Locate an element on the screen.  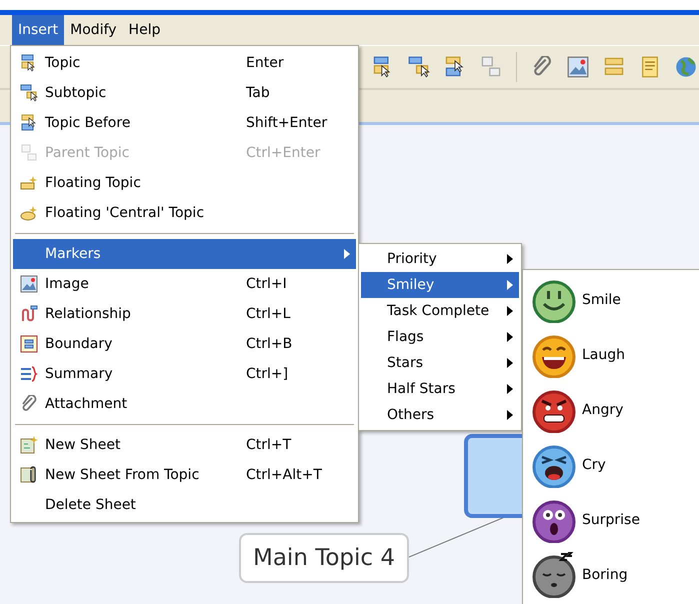
boundary-icon is located at coordinates (29, 344).